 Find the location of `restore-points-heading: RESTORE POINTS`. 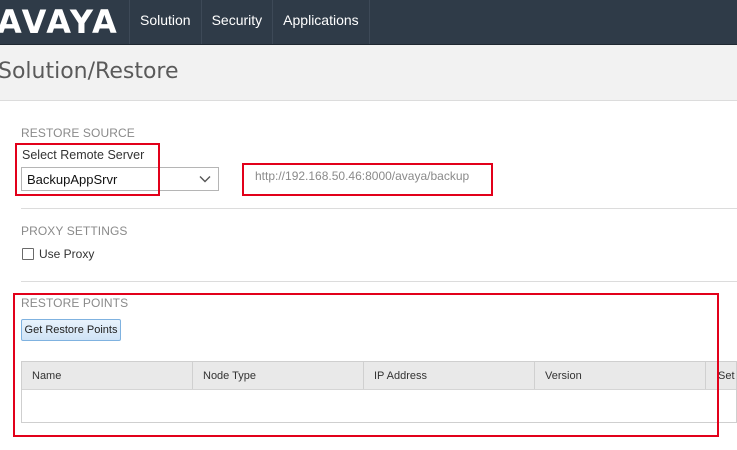

restore-points-heading: RESTORE POINTS is located at coordinates (75, 303).